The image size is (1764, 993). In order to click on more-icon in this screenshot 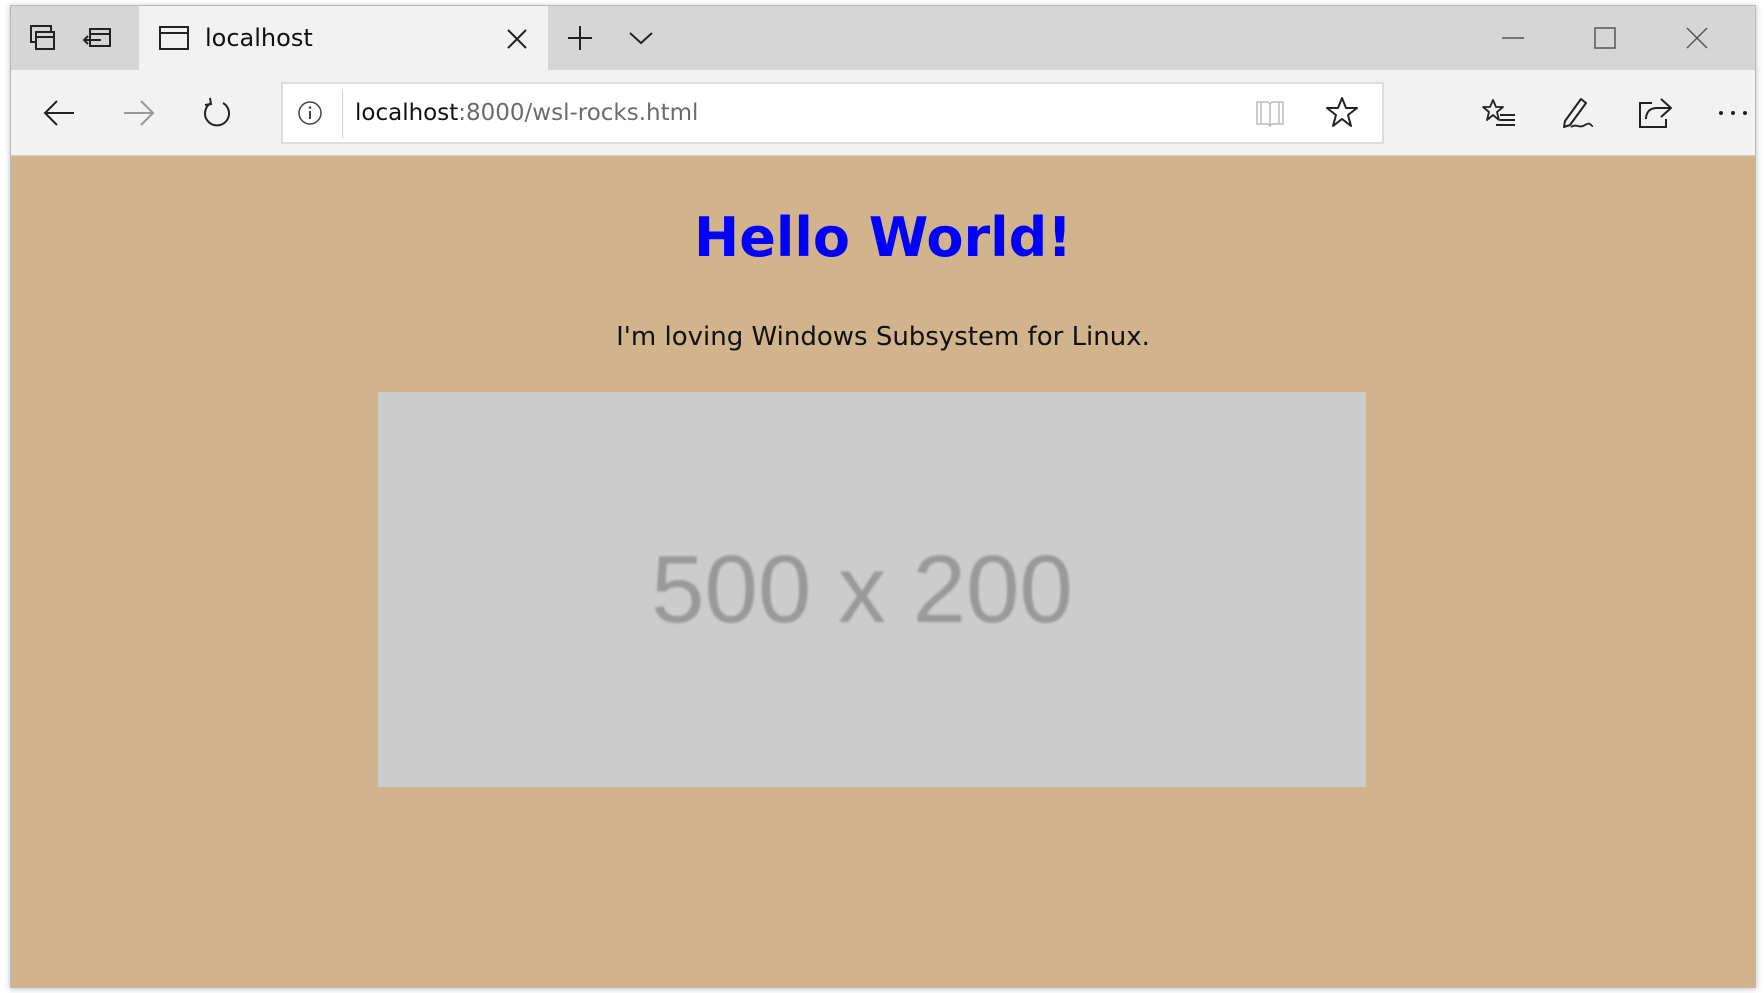, I will do `click(1733, 112)`.